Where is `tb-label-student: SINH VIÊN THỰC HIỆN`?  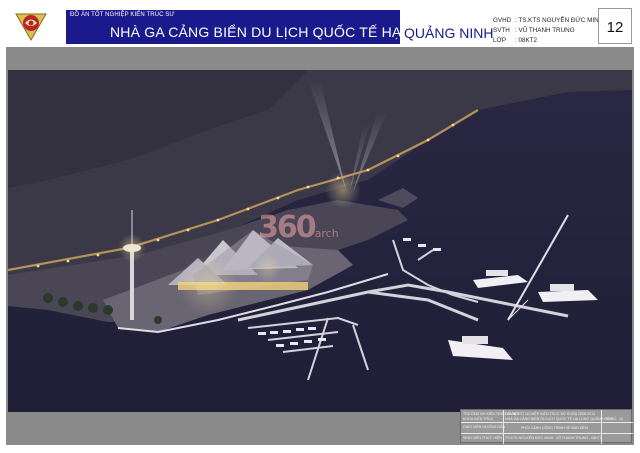
tb-label-student: SINH VIÊN THỰC HIỆN is located at coordinates (482, 438).